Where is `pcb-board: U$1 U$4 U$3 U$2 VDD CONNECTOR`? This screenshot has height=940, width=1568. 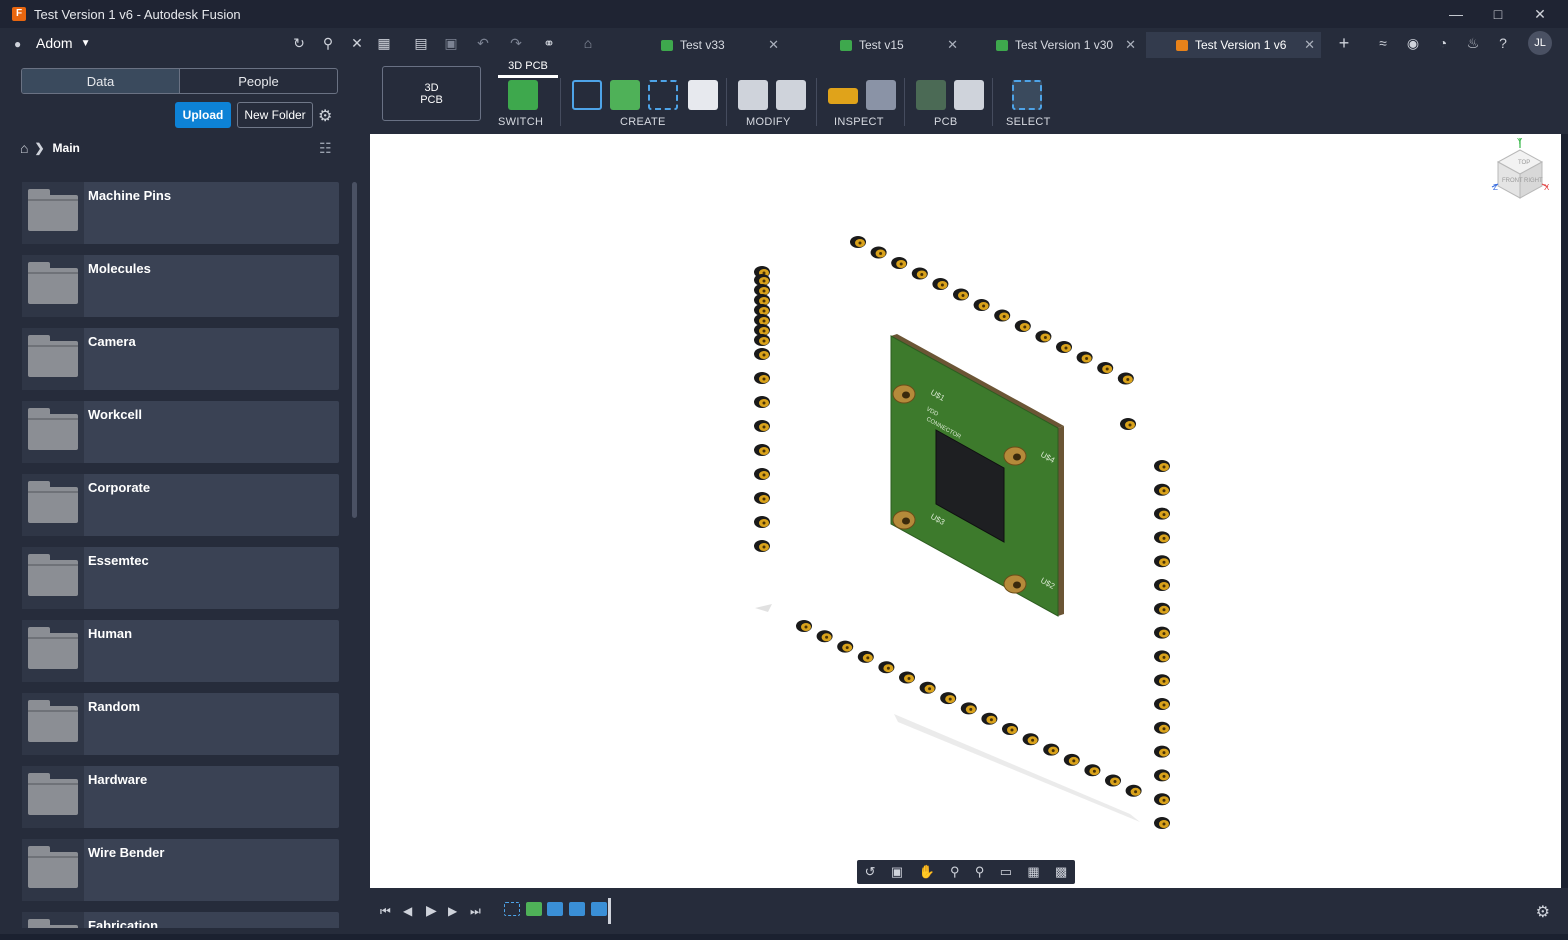
pcb-board: U$1 U$4 U$3 U$2 VDD CONNECTOR is located at coordinates (977, 475).